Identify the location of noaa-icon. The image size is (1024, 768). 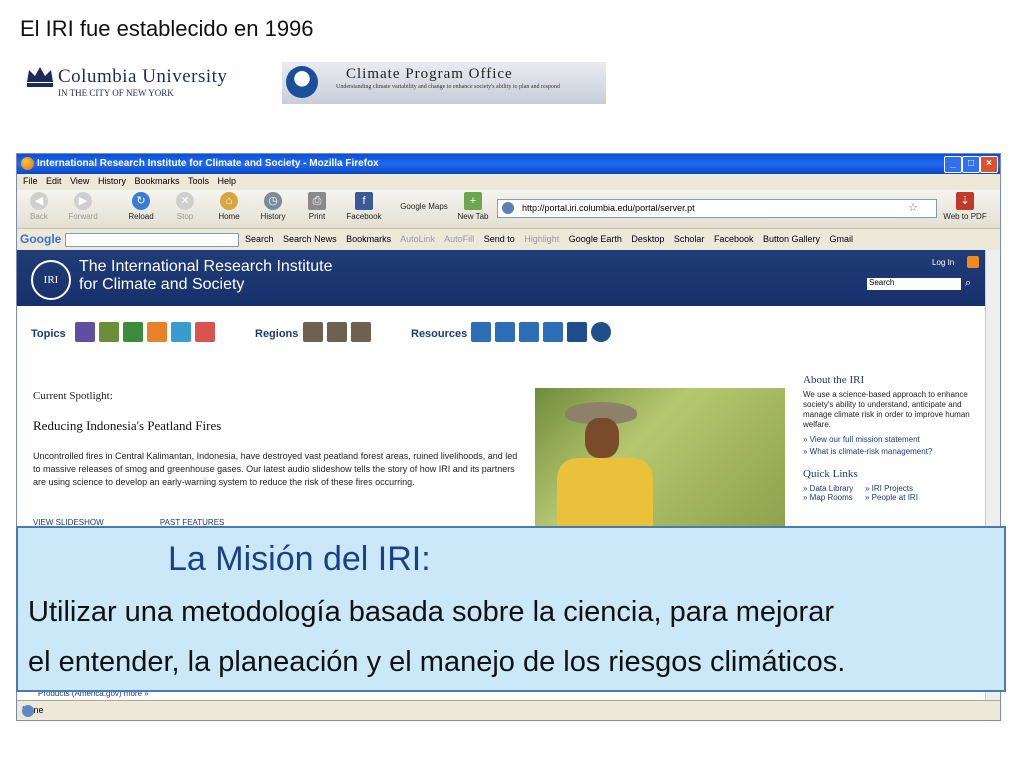
(302, 82).